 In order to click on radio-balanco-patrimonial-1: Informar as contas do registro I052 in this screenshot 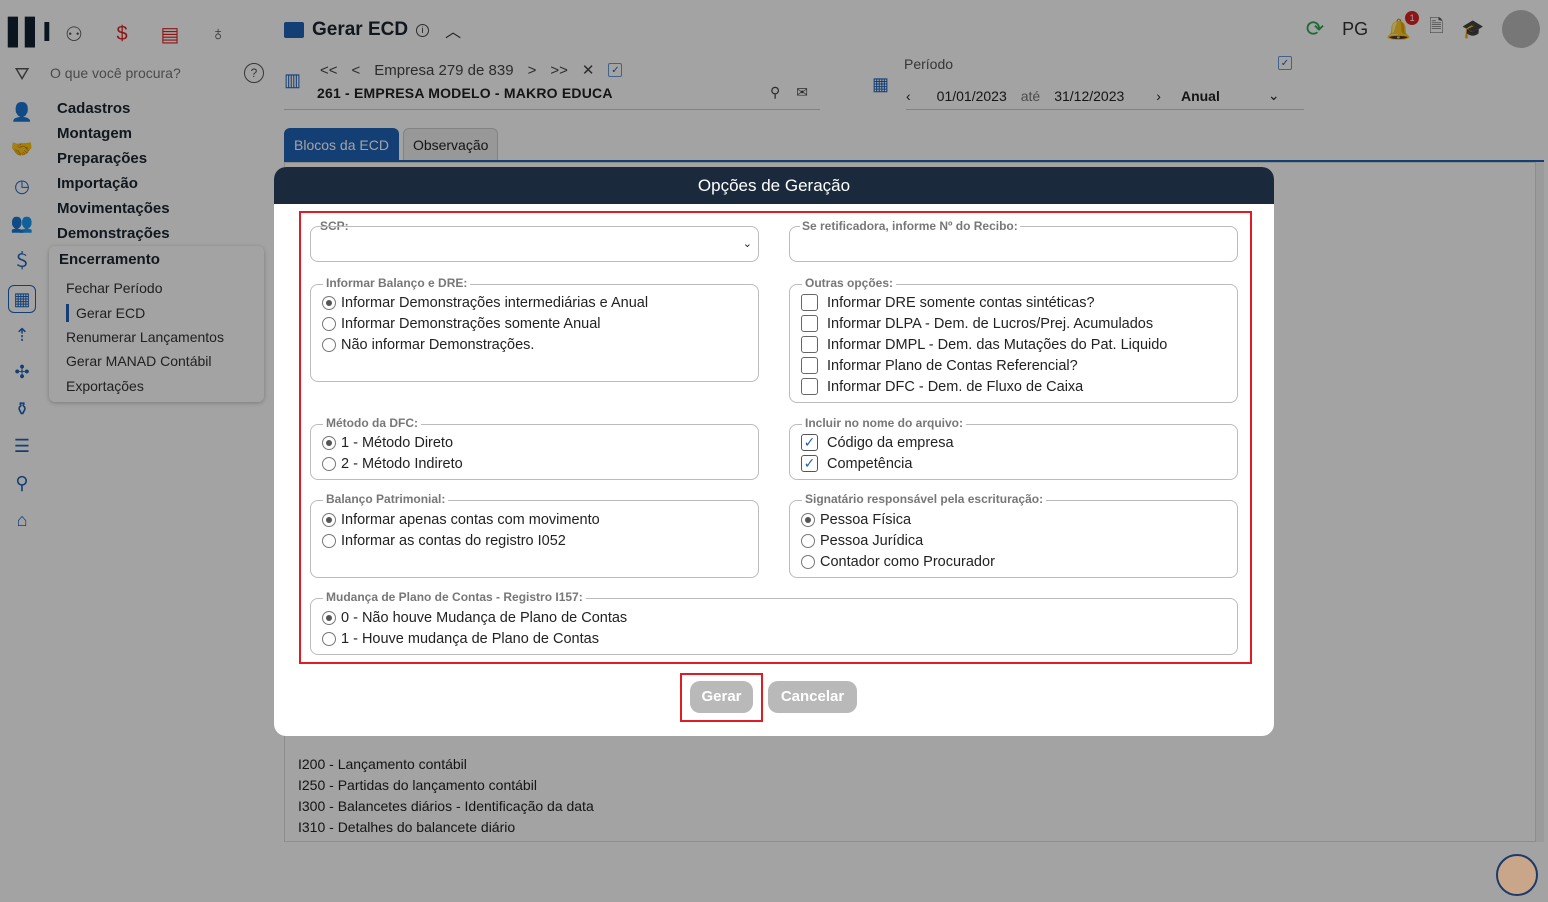, I will do `click(444, 540)`.